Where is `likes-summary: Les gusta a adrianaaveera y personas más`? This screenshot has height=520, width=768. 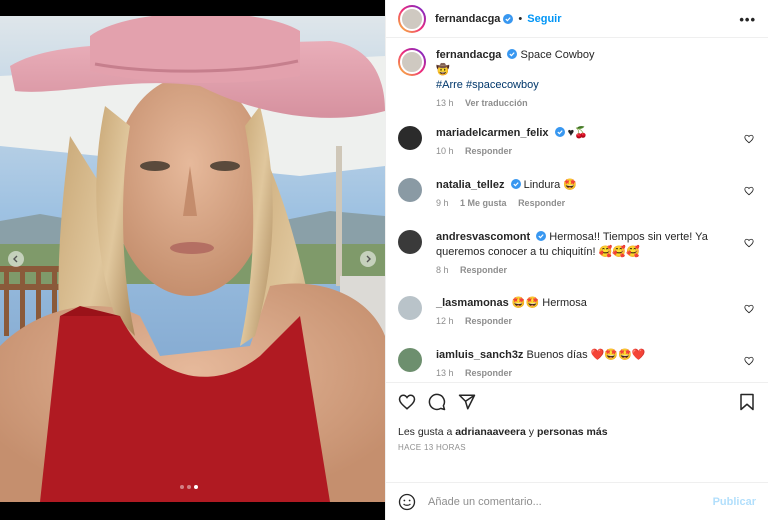
likes-summary: Les gusta a adrianaaveera y personas más is located at coordinates (503, 432).